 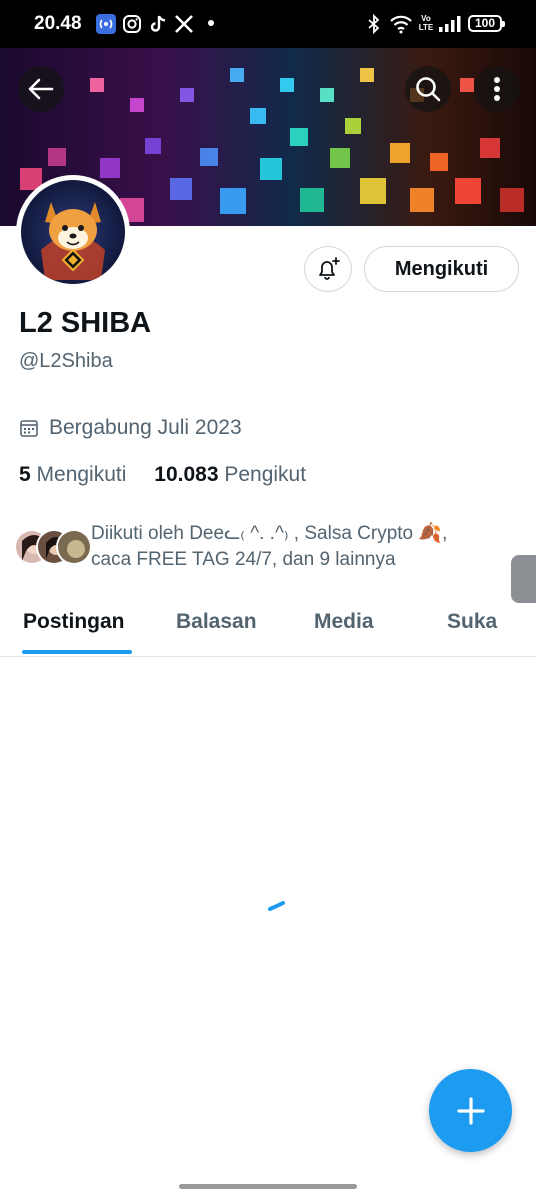 What do you see at coordinates (74, 622) in the screenshot?
I see `tab-postingan: Postingan` at bounding box center [74, 622].